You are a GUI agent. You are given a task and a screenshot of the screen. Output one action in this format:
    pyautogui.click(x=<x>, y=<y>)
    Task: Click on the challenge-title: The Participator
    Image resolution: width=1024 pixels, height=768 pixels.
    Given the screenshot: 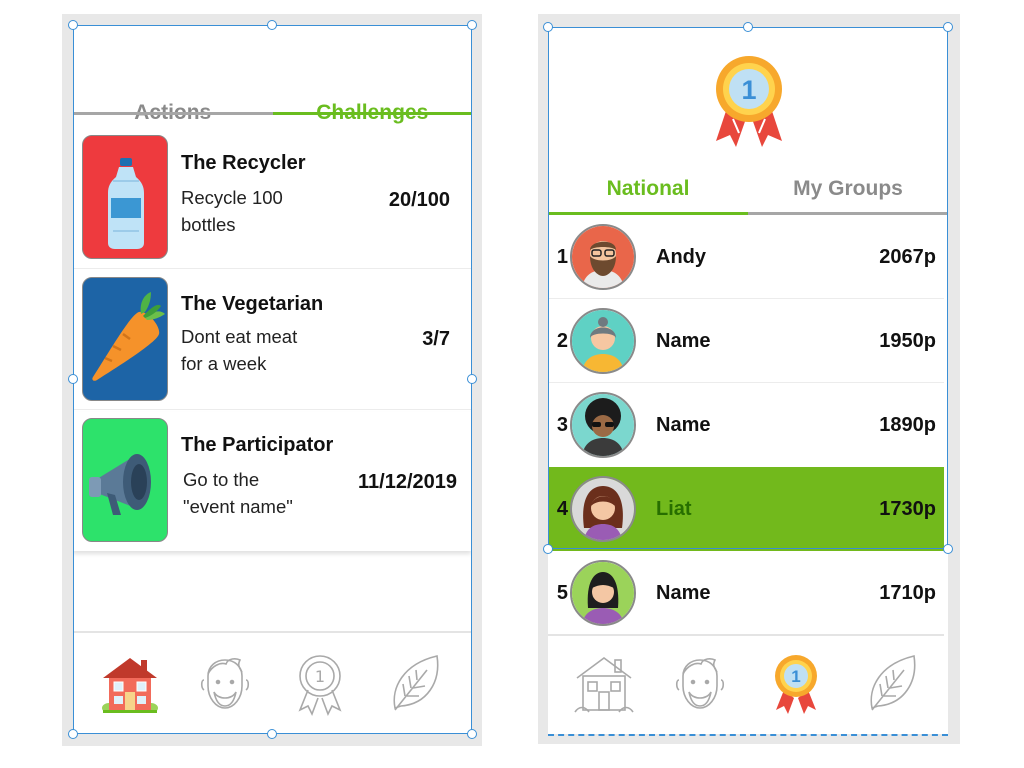 What is the action you would take?
    pyautogui.click(x=257, y=445)
    